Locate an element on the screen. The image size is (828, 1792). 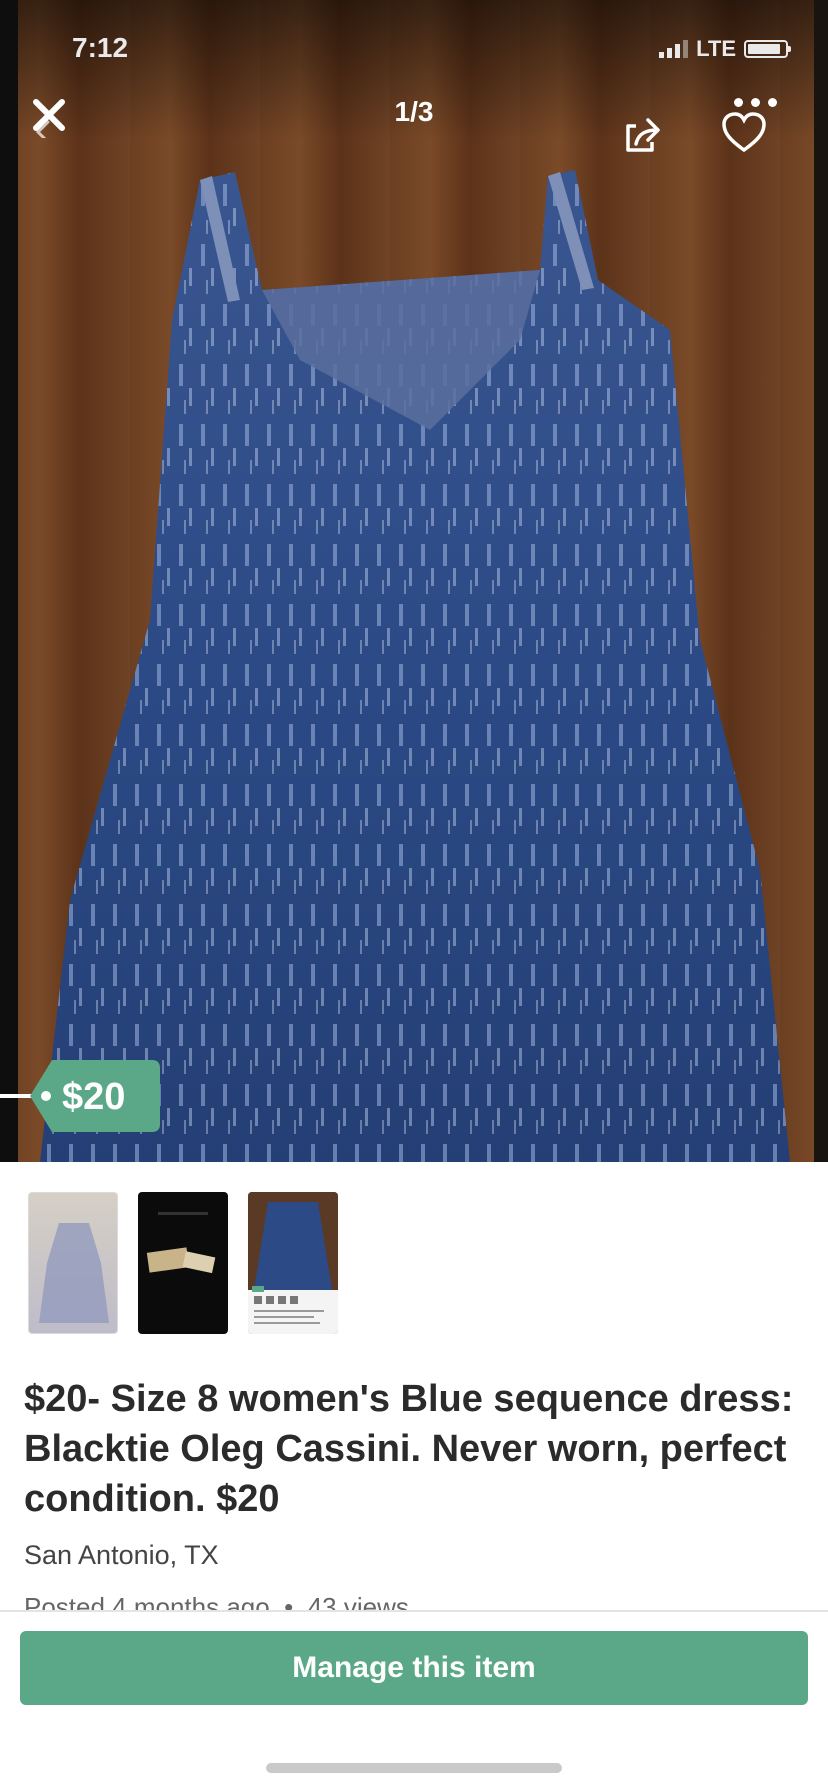
status-indicators: LTE is located at coordinates (725, 49).